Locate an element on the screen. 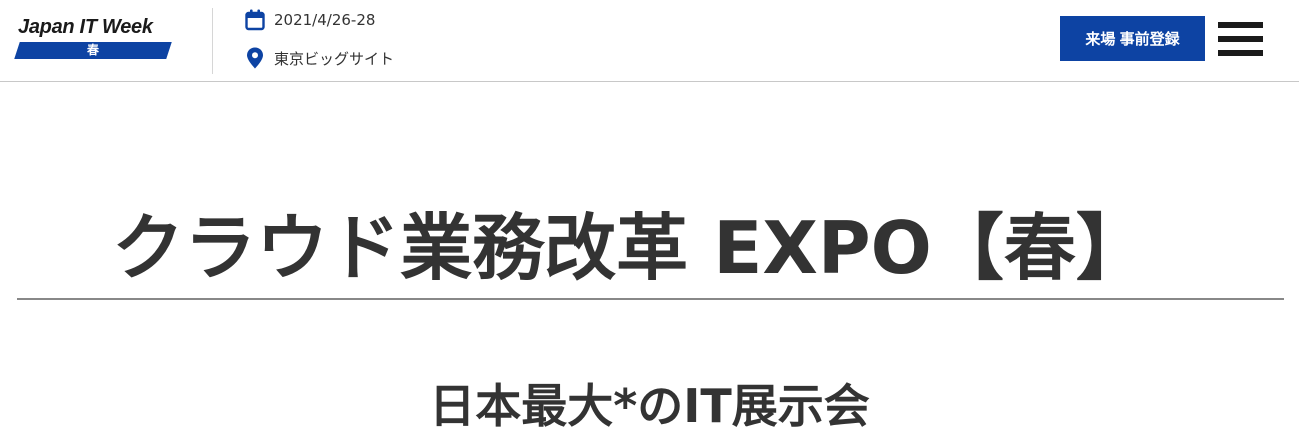 This screenshot has width=1299, height=441. menu-bar-top is located at coordinates (1240, 25).